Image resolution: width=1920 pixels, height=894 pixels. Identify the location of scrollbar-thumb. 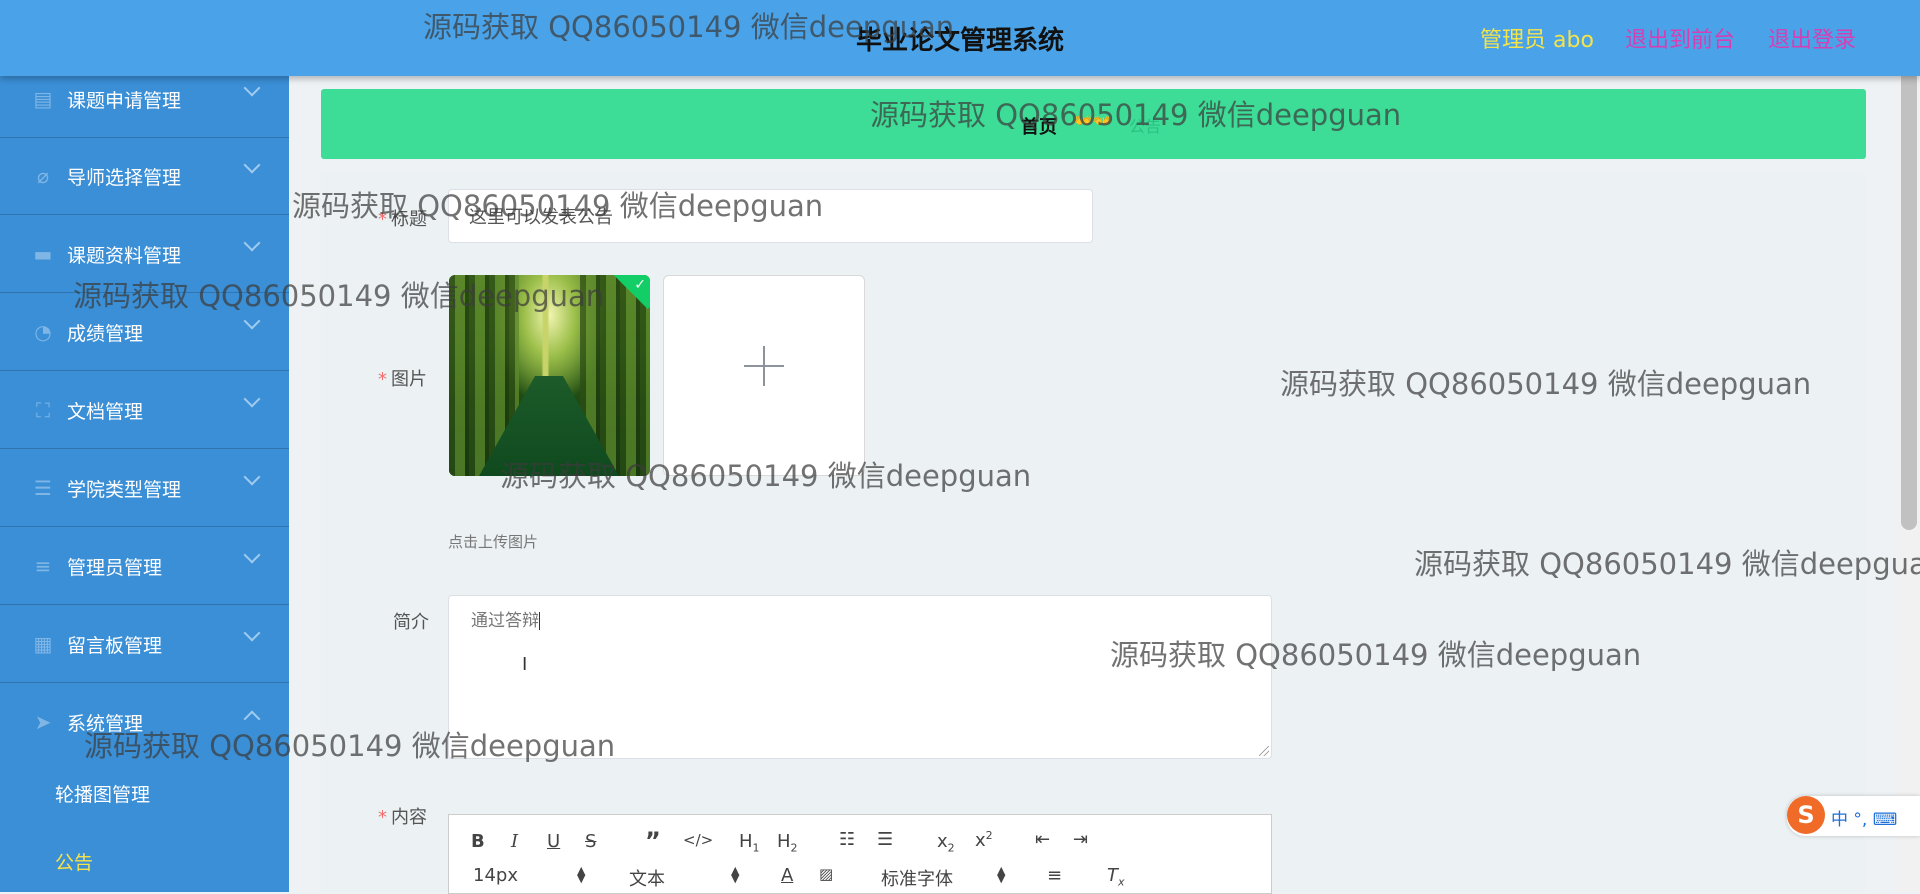
(1909, 300).